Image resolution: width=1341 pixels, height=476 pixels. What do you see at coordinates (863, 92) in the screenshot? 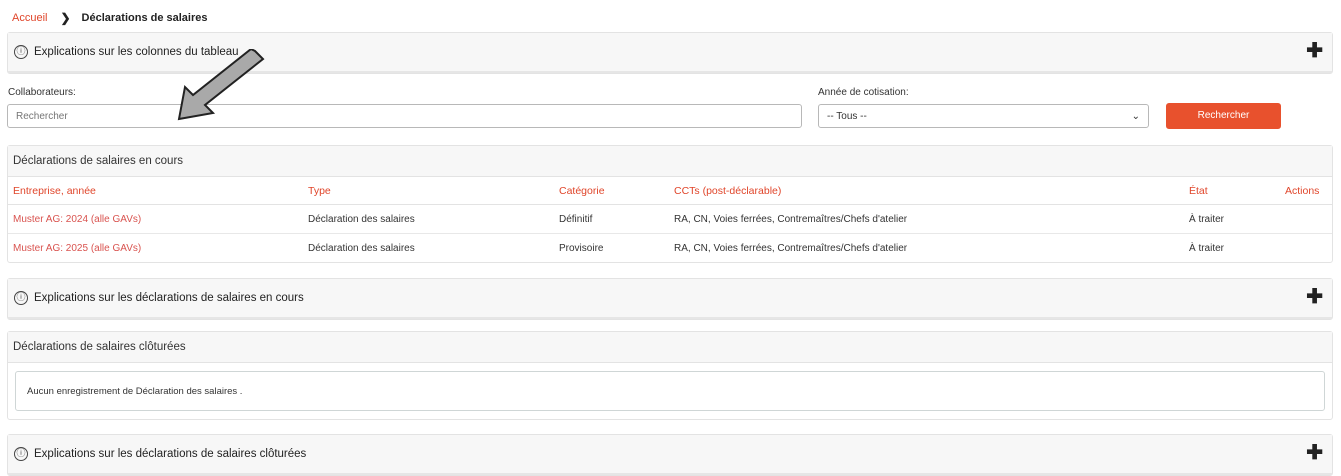
I see `annee-label: Année de cotisation:` at bounding box center [863, 92].